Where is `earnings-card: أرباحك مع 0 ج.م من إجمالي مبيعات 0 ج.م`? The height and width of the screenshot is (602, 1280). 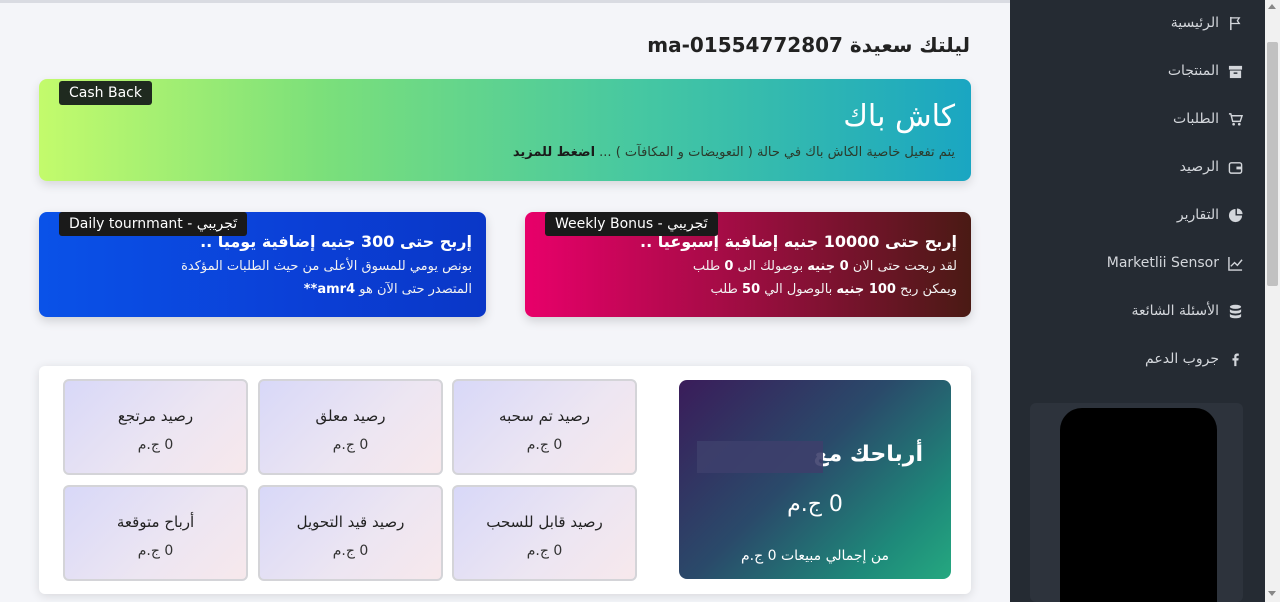 earnings-card: أرباحك مع 0 ج.م من إجمالي مبيعات 0 ج.م is located at coordinates (815, 479).